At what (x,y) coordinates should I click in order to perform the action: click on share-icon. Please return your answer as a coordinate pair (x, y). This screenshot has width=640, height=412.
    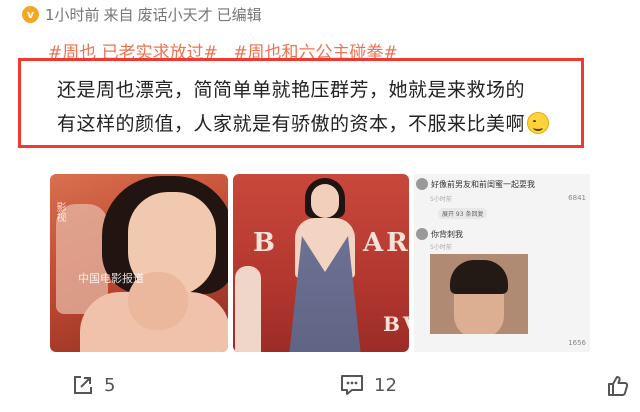
    Looking at the image, I should click on (83, 385).